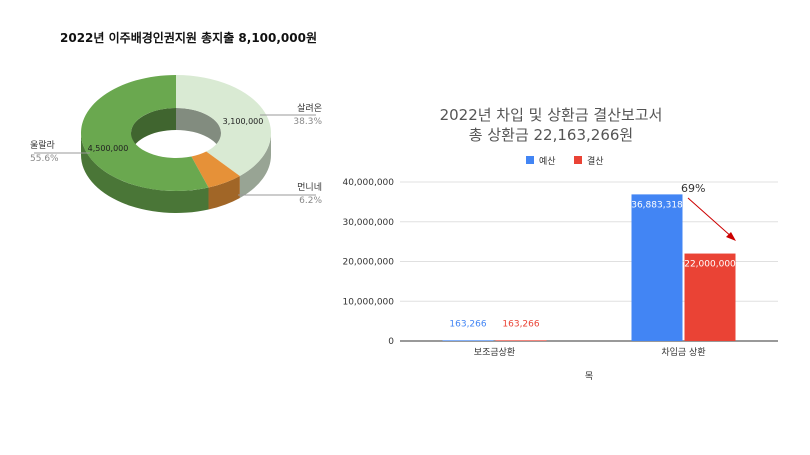 The width and height of the screenshot is (810, 455). Describe the element at coordinates (547, 161) in the screenshot. I see `legend-label-0: 예산` at that location.